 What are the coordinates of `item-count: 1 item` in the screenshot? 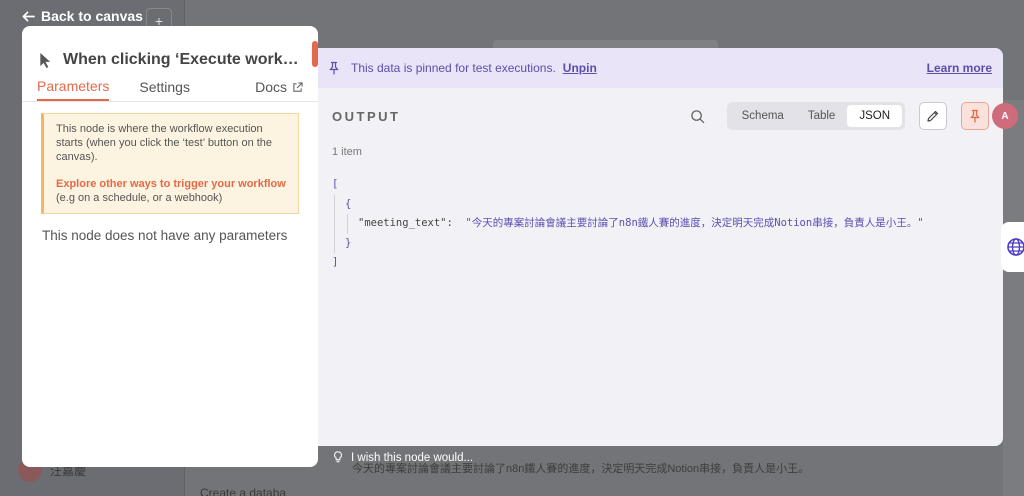 It's located at (347, 152).